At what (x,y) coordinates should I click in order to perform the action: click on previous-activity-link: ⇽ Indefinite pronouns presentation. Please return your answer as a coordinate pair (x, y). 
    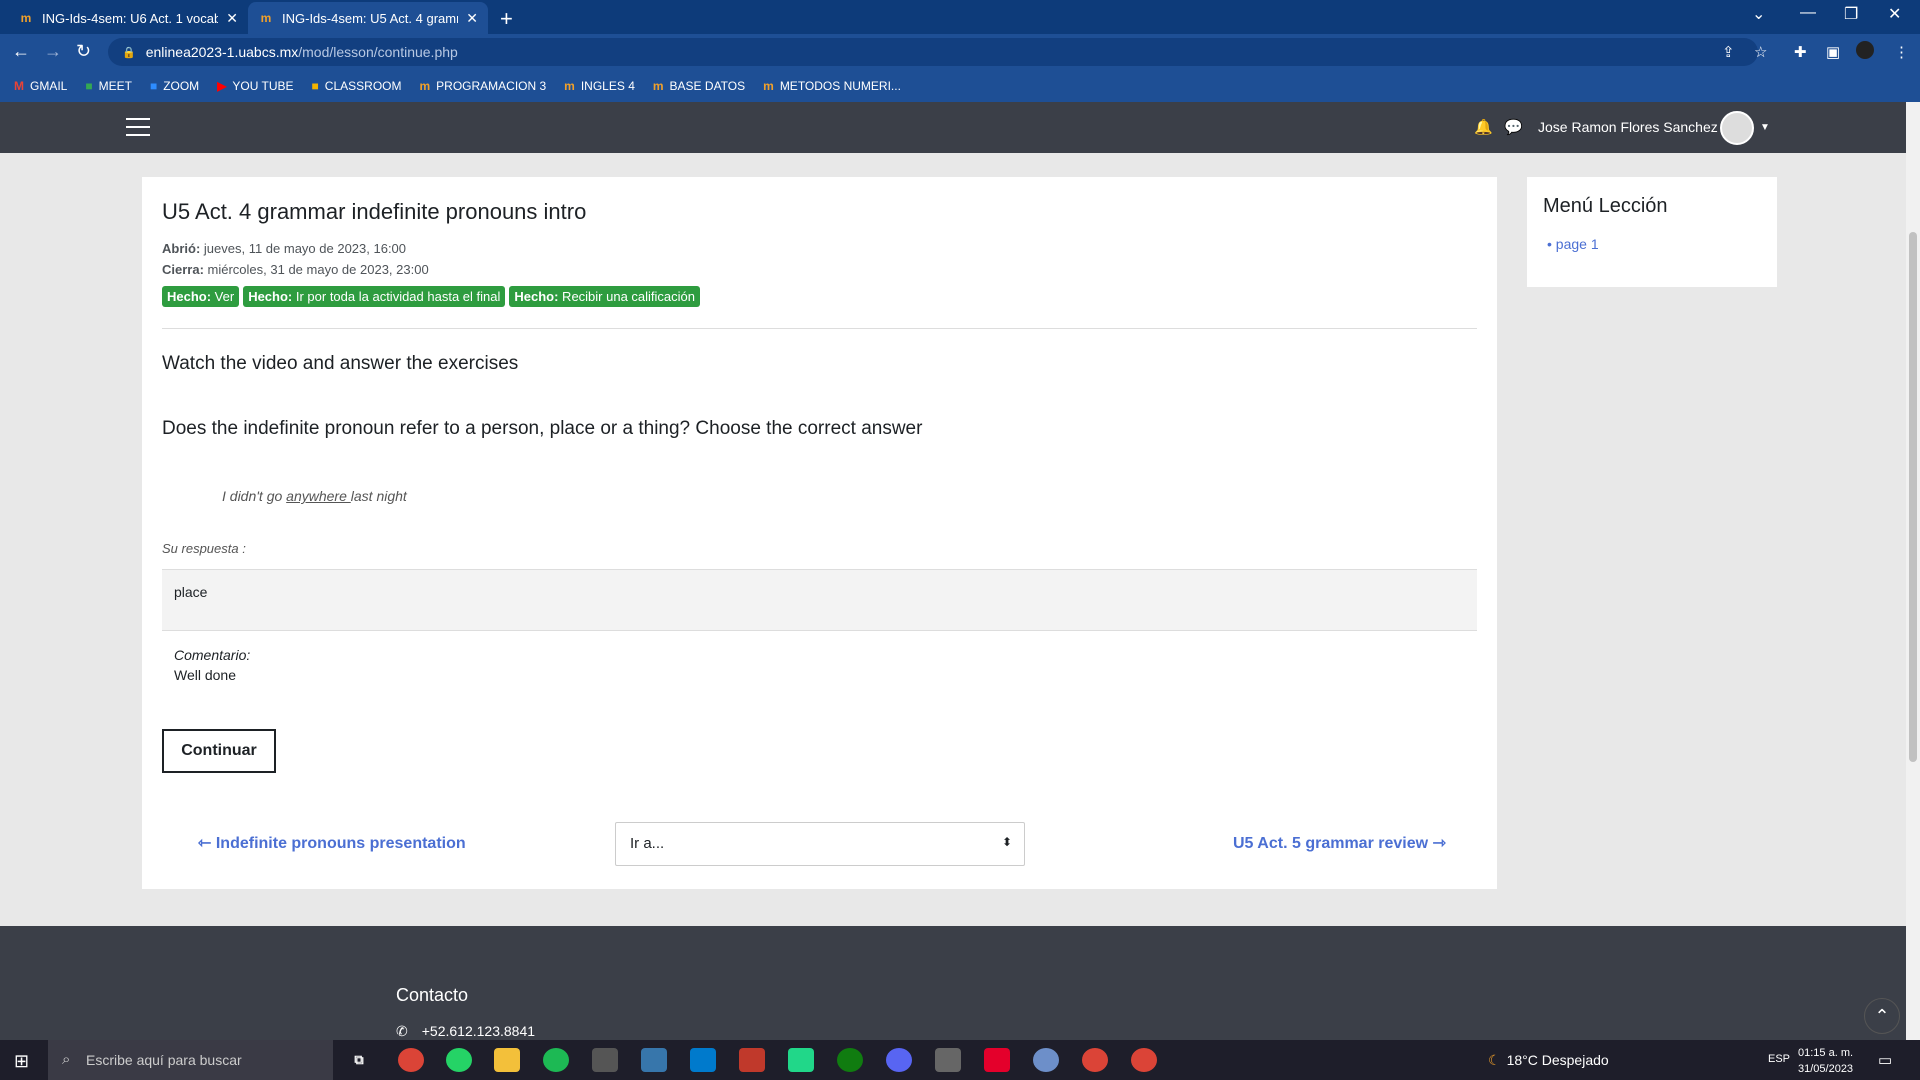
    Looking at the image, I should click on (332, 843).